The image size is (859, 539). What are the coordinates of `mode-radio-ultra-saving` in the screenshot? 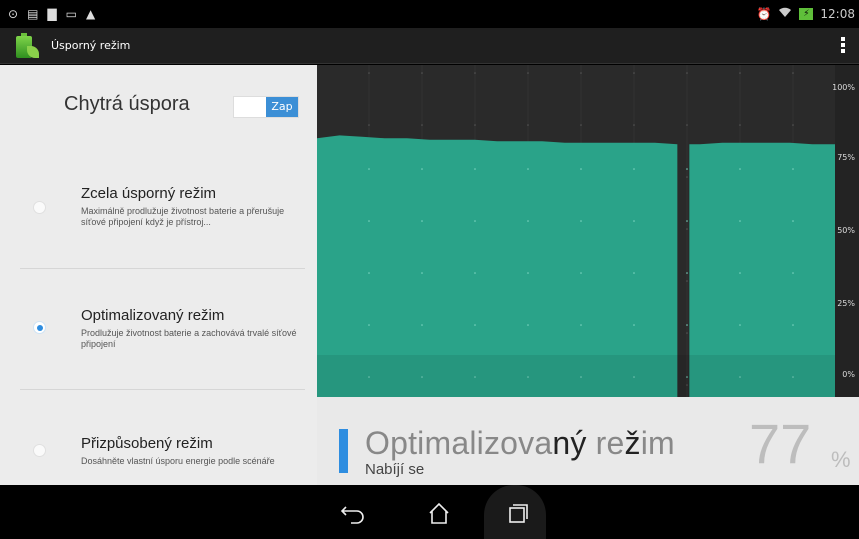 It's located at (39, 207).